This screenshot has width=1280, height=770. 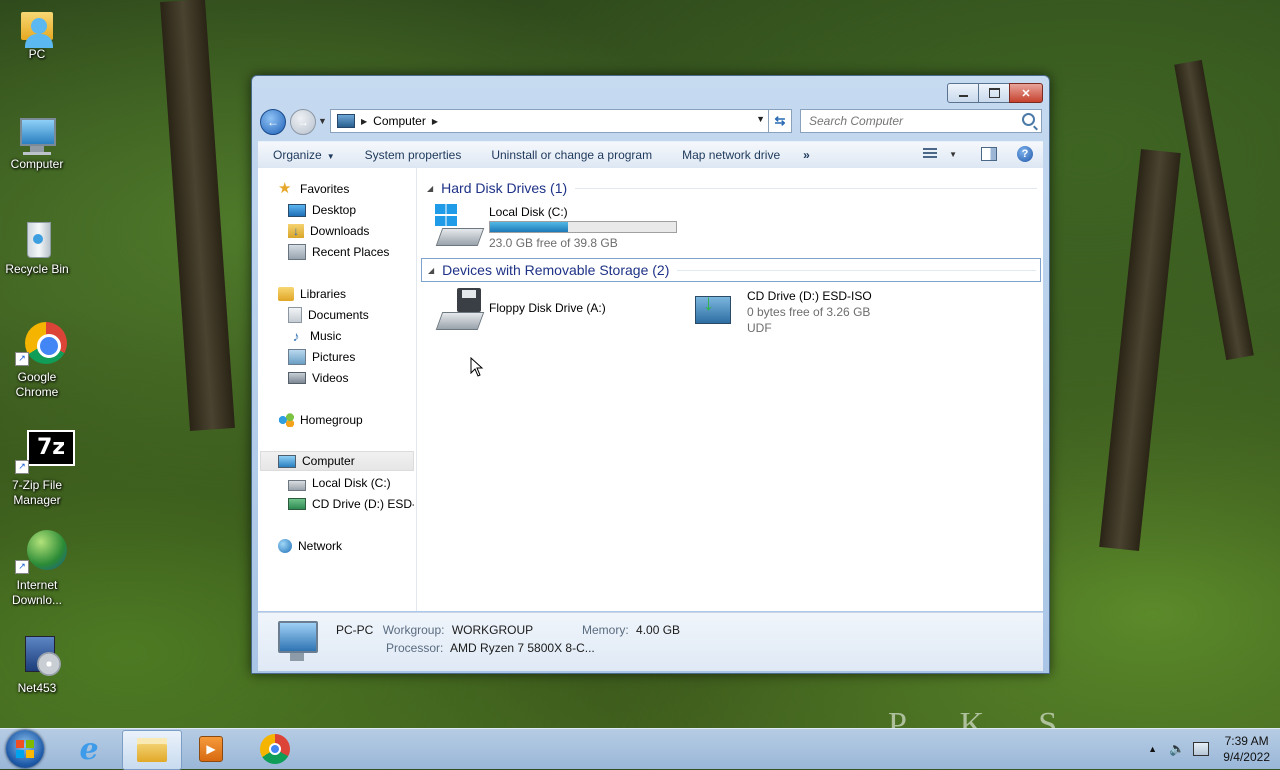 I want to click on media-player-icon: ▶, so click(x=211, y=749).